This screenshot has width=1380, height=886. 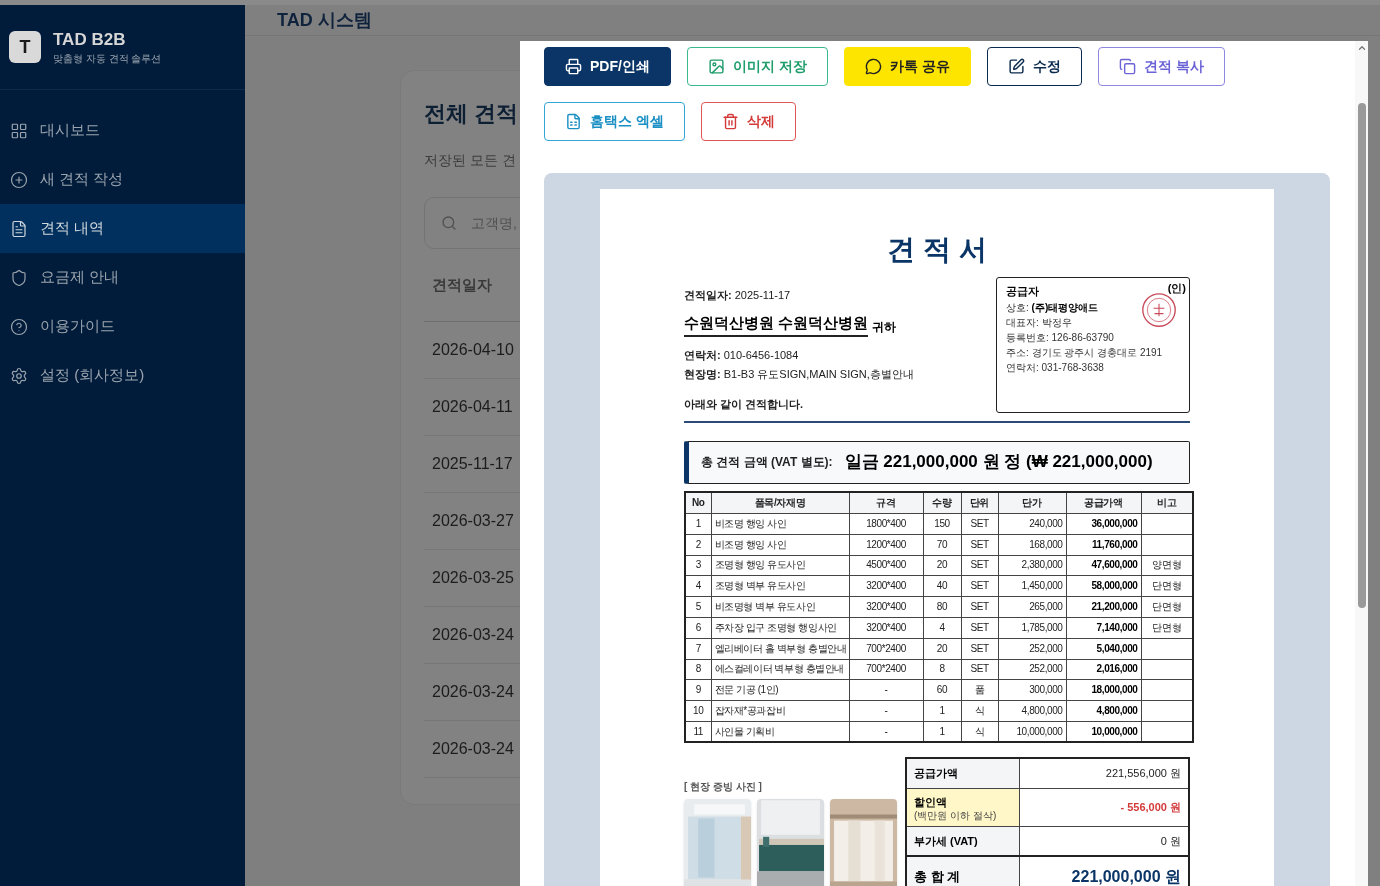 What do you see at coordinates (1115, 544) in the screenshot?
I see `table-cell: 11,760,000` at bounding box center [1115, 544].